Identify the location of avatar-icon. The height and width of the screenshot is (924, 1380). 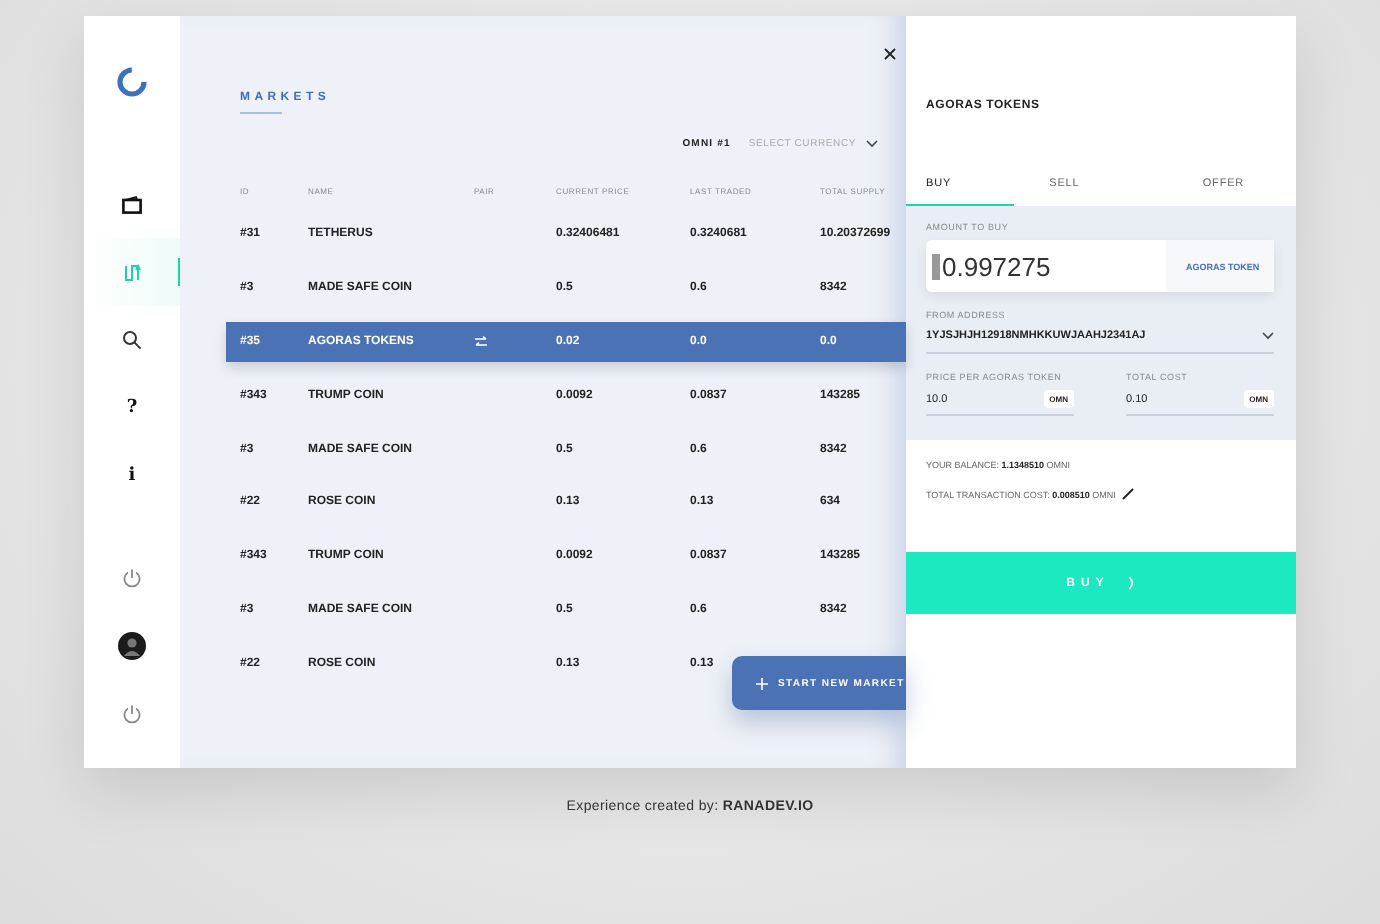
(132, 646).